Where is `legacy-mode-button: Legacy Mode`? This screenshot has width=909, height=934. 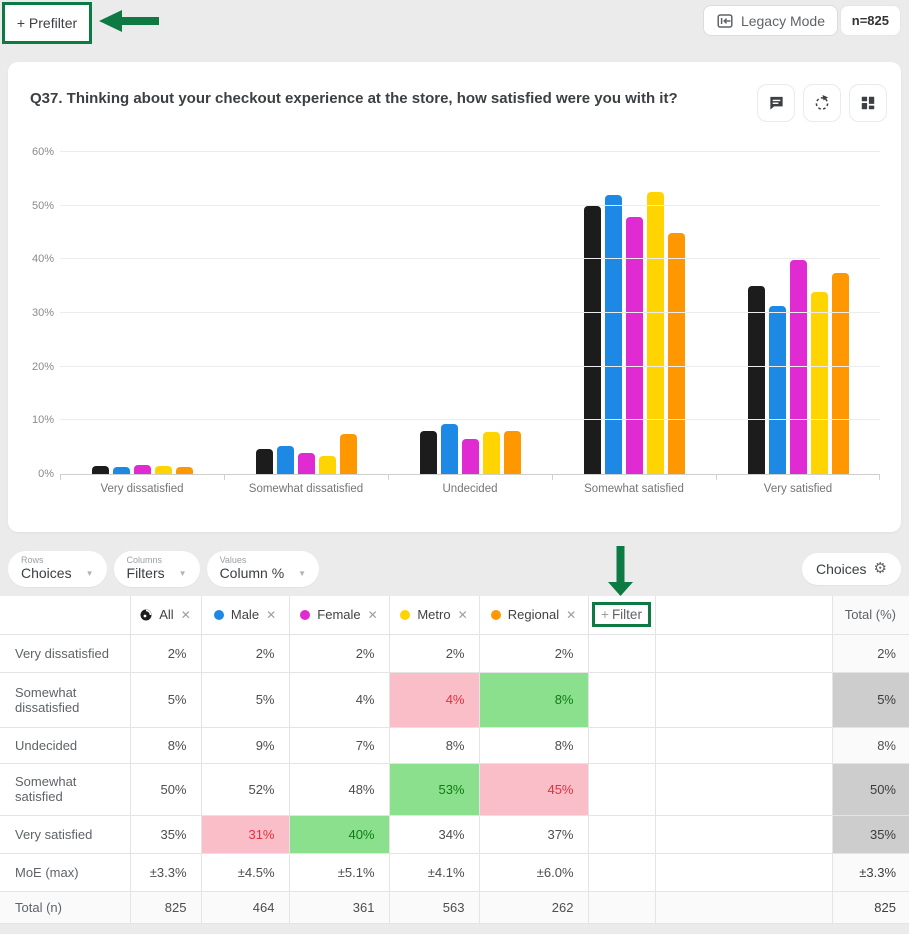 legacy-mode-button: Legacy Mode is located at coordinates (770, 20).